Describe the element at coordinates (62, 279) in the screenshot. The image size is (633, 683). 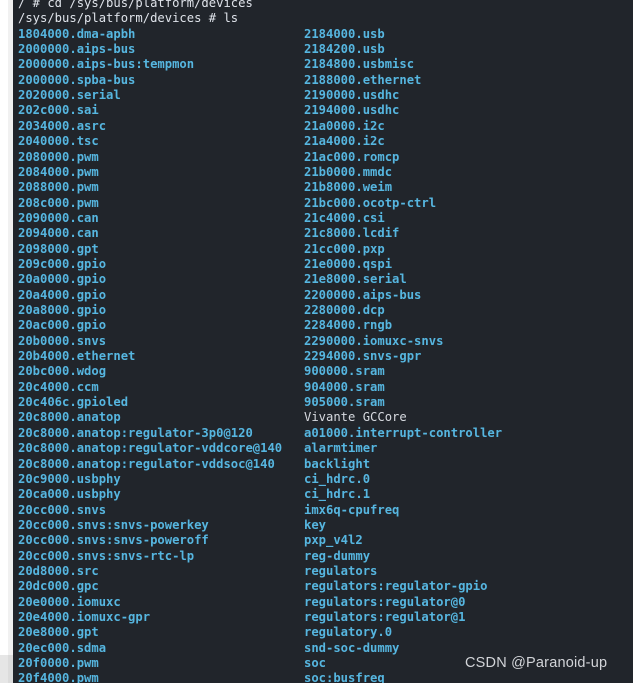
I see `device-entry: 20a0000.gpio` at that location.